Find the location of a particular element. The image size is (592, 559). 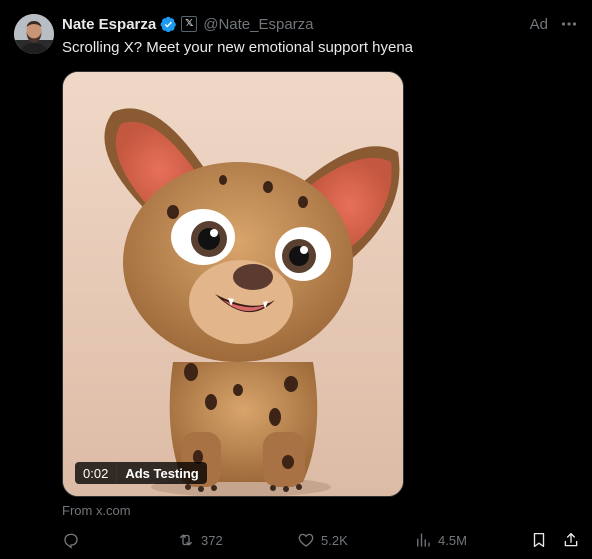

repost-button: 372 is located at coordinates (200, 540).